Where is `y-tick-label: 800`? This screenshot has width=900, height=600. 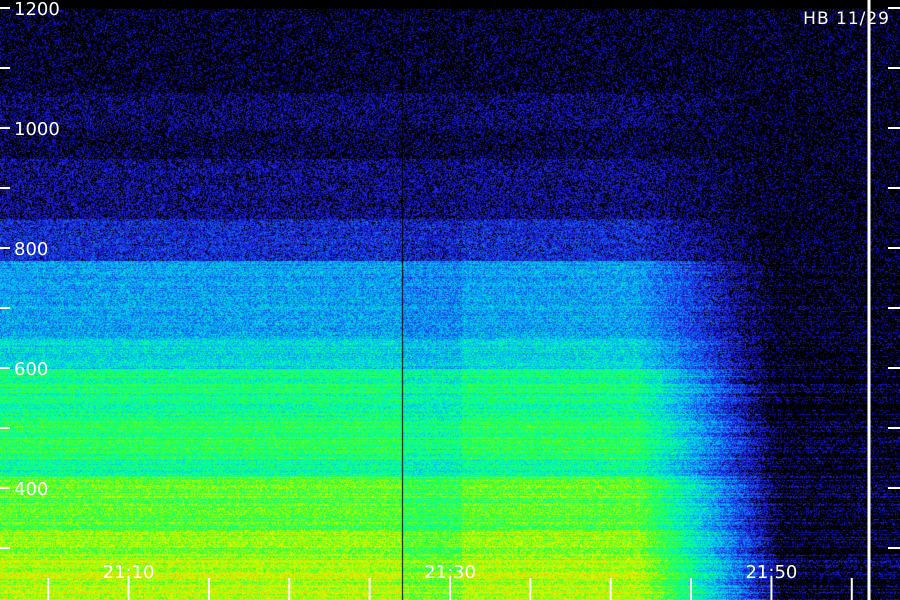
y-tick-label: 800 is located at coordinates (31, 249).